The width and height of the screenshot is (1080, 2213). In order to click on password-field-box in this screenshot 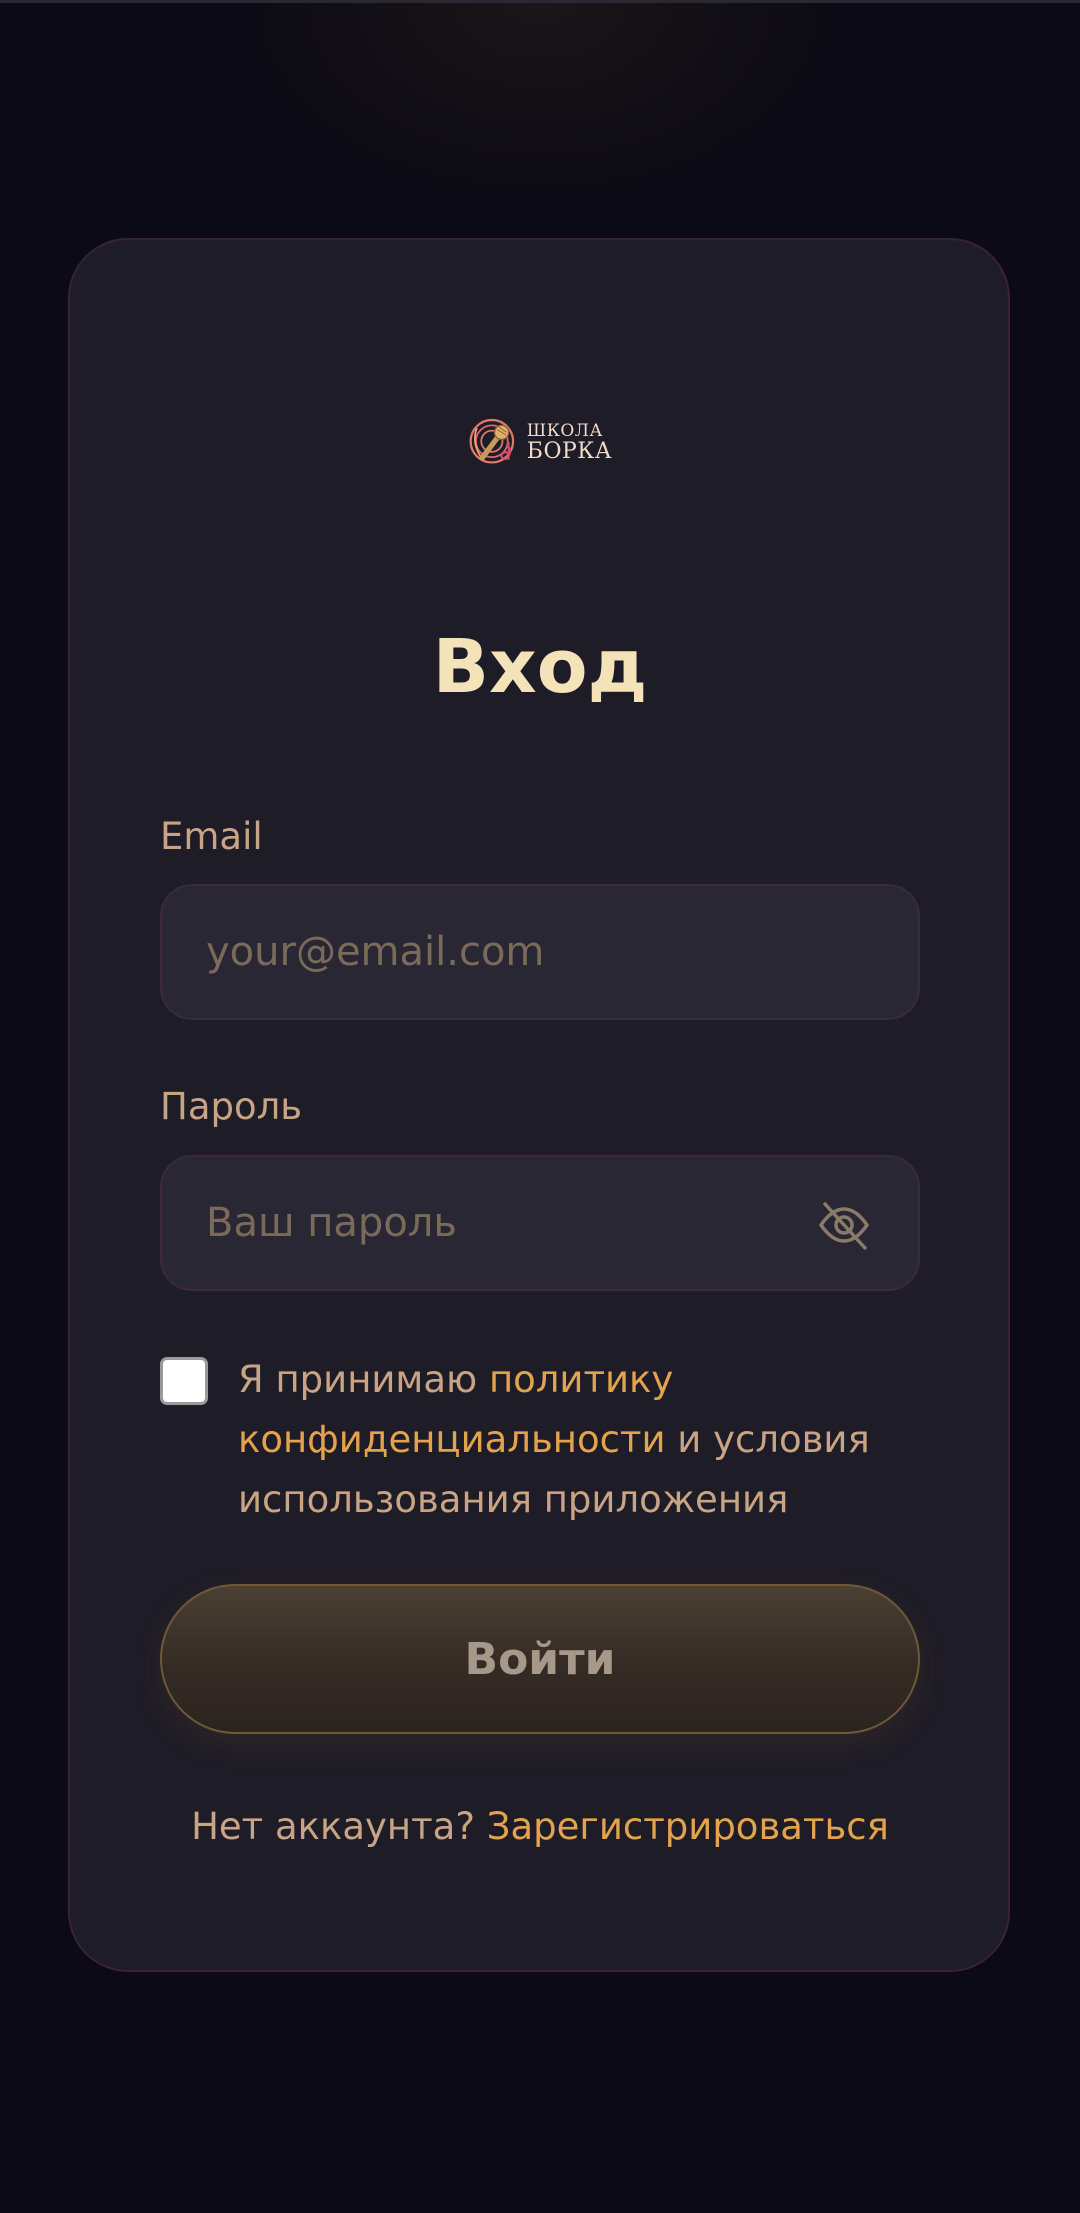, I will do `click(540, 1223)`.